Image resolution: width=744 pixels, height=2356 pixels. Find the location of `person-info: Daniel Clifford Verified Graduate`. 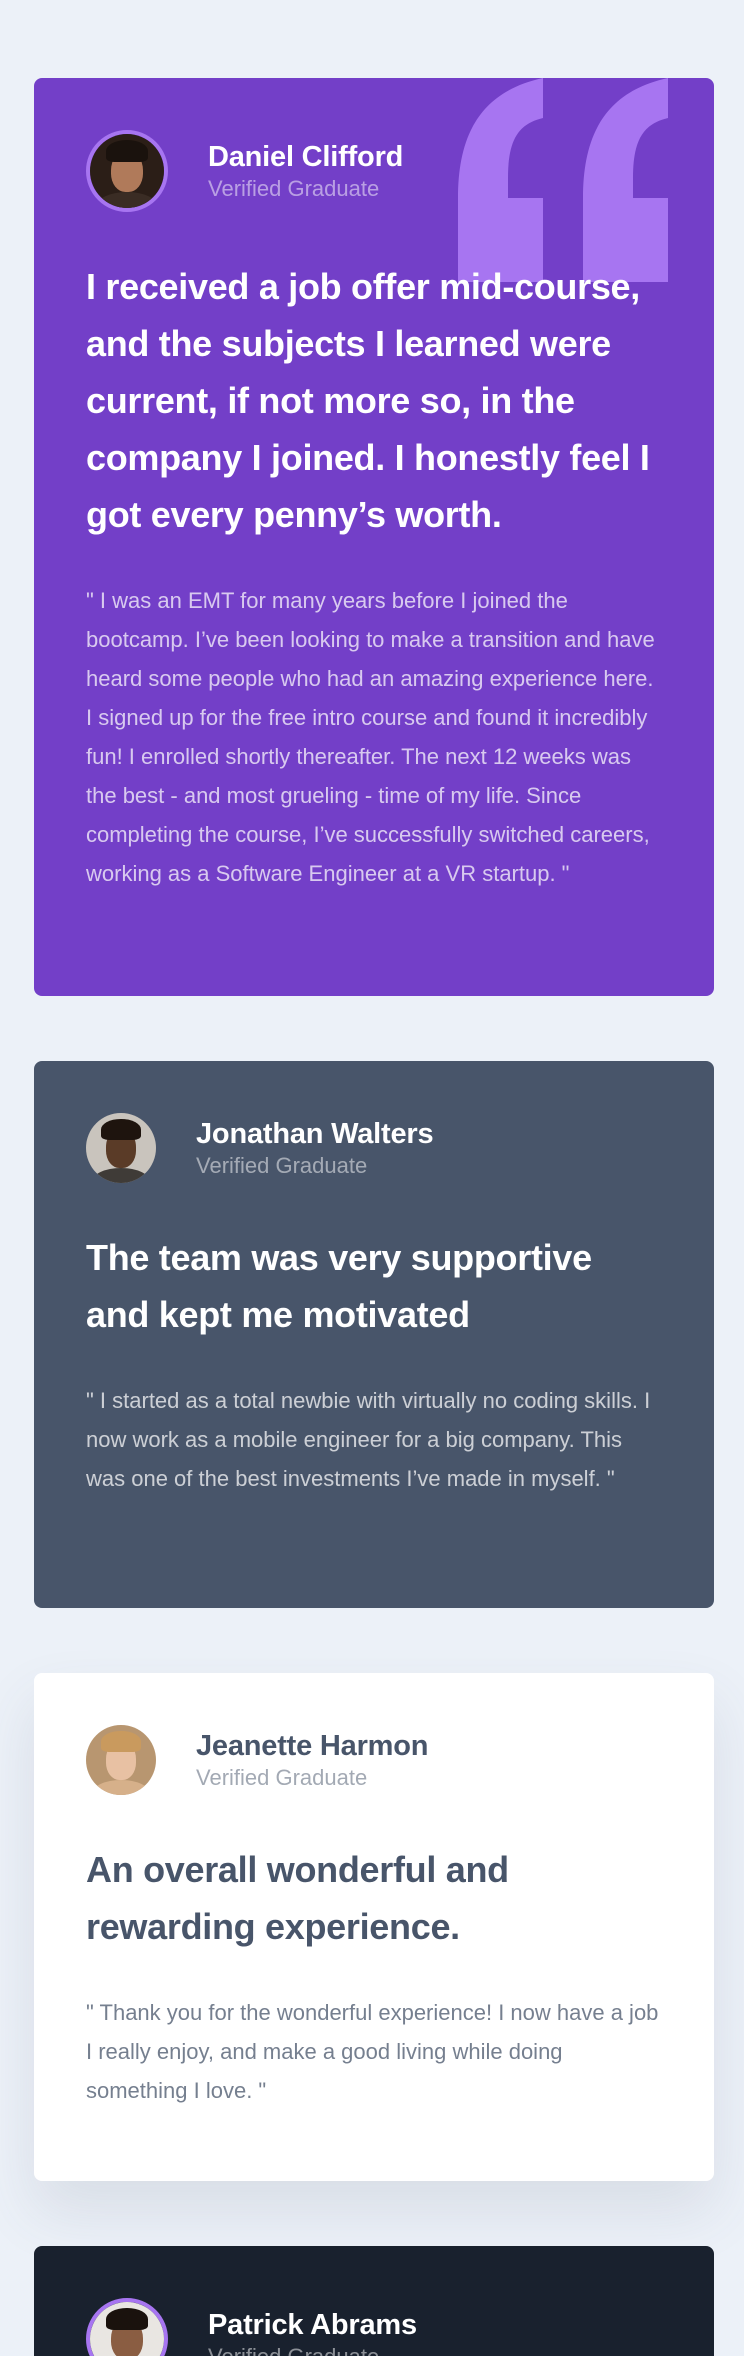

person-info: Daniel Clifford Verified Graduate is located at coordinates (305, 171).